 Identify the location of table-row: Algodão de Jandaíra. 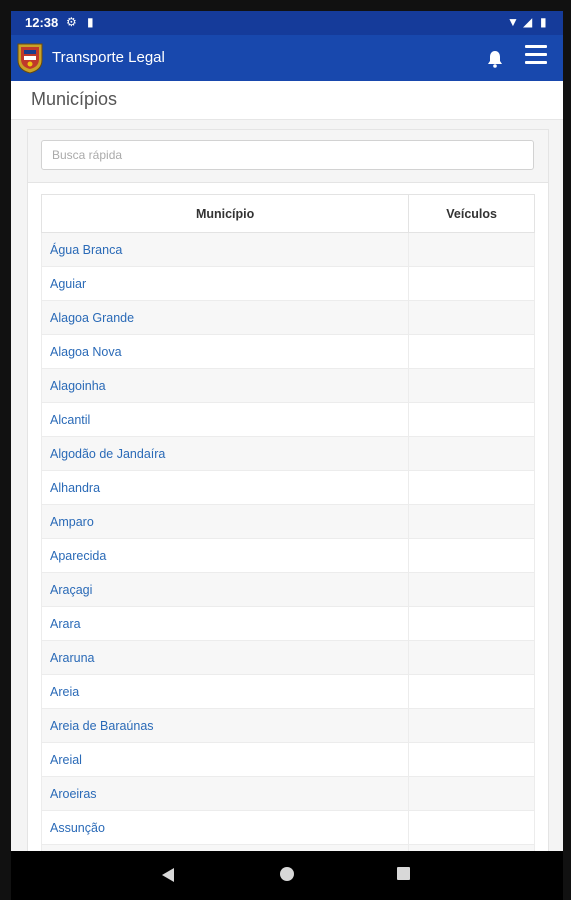
(287, 453).